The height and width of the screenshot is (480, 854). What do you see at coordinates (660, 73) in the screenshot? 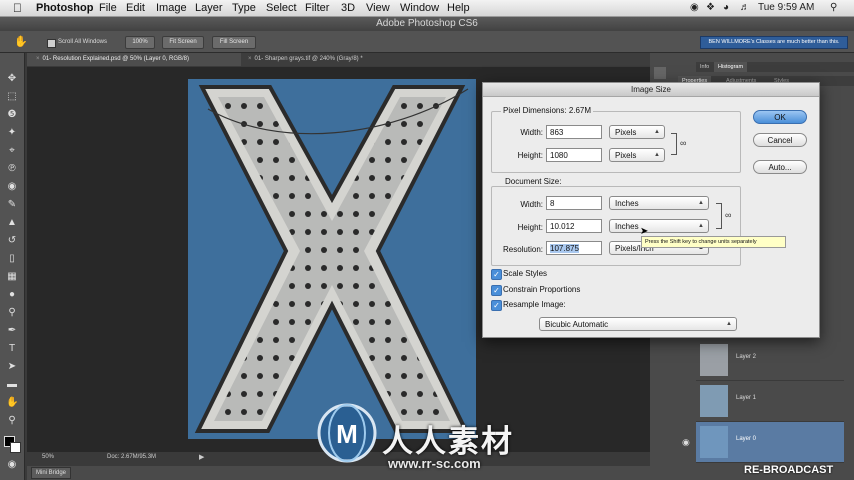
I see `info-panel-icon` at bounding box center [660, 73].